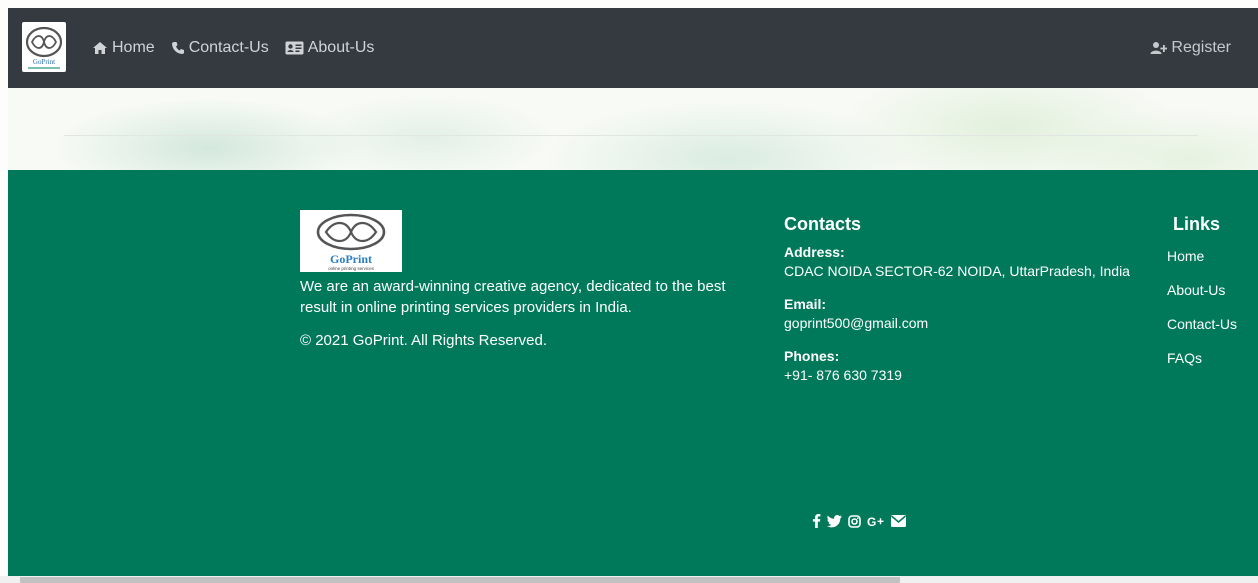 The width and height of the screenshot is (1258, 583). Describe the element at coordinates (341, 47) in the screenshot. I see `nav-item-label: About-Us` at that location.